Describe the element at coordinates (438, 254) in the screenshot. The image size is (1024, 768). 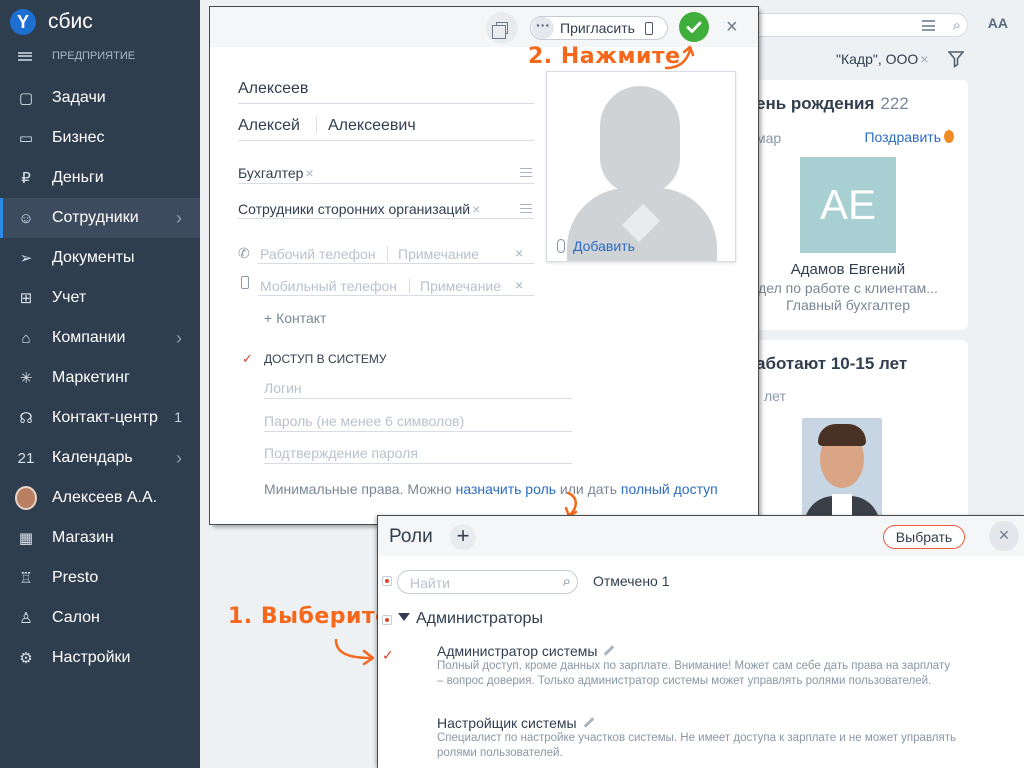
I see `work-phone-note-field: Примечание` at that location.